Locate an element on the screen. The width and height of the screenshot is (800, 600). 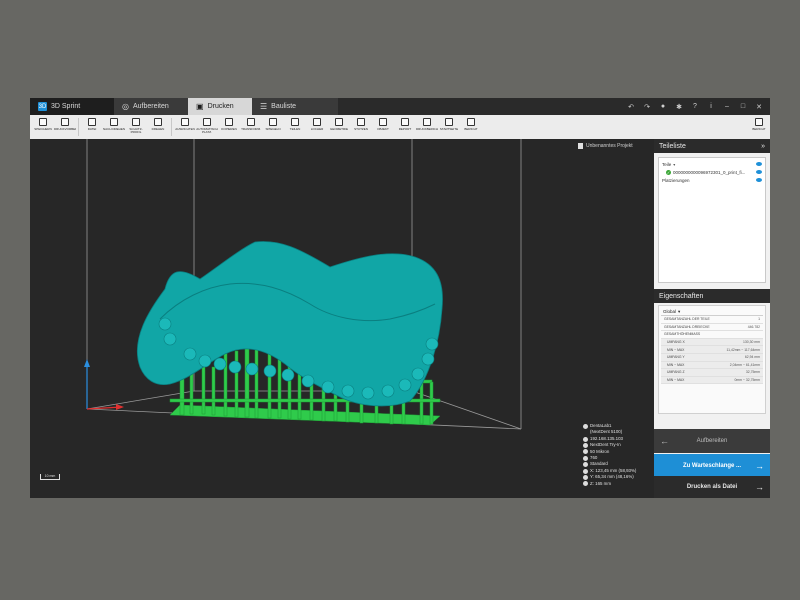
list-icon: ☰ is located at coordinates (264, 106).